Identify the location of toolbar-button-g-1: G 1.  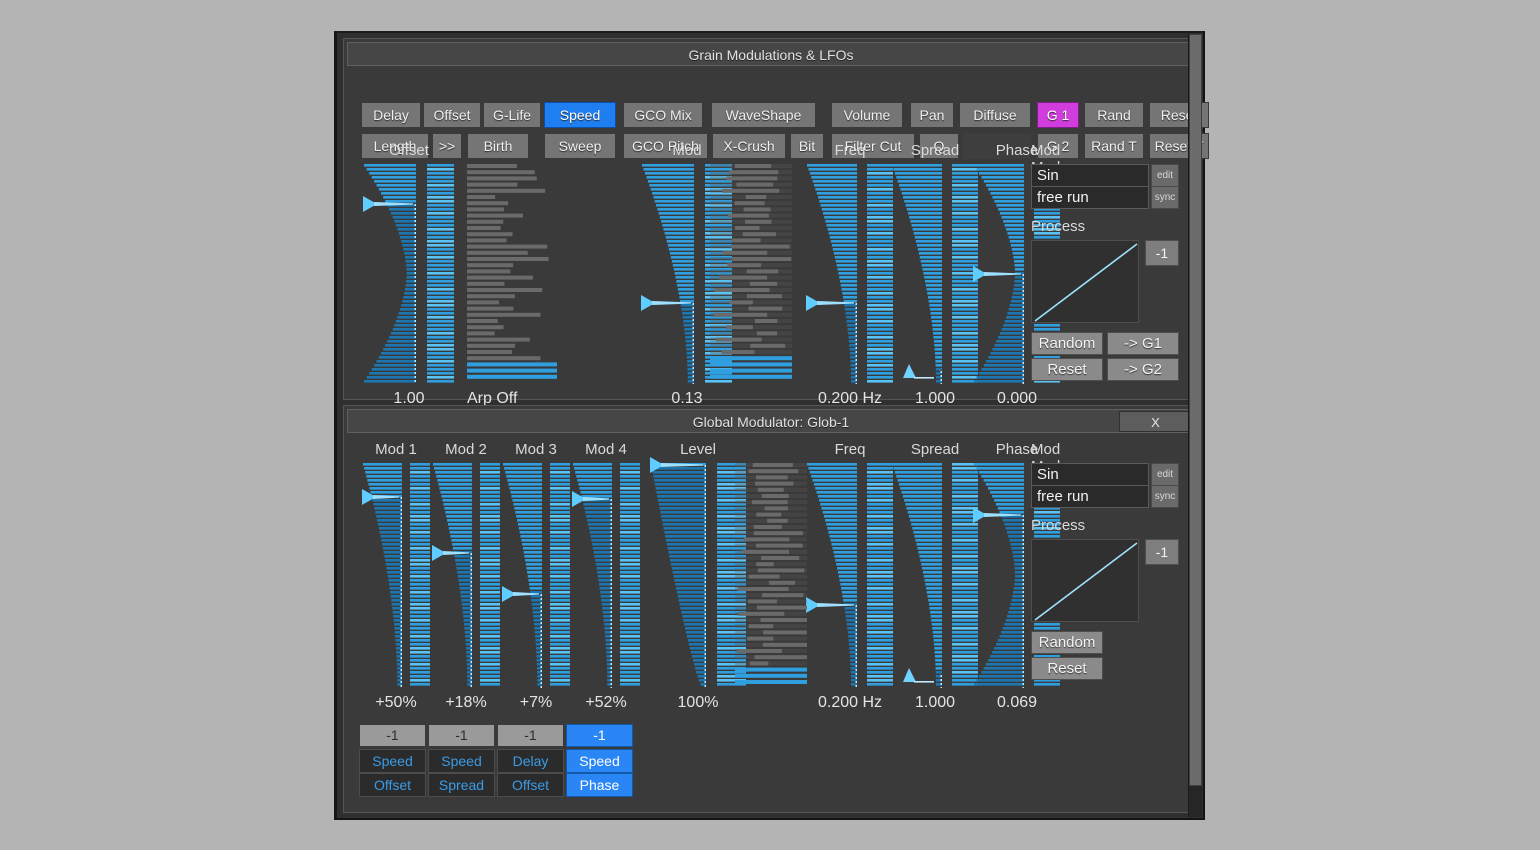
(1058, 115).